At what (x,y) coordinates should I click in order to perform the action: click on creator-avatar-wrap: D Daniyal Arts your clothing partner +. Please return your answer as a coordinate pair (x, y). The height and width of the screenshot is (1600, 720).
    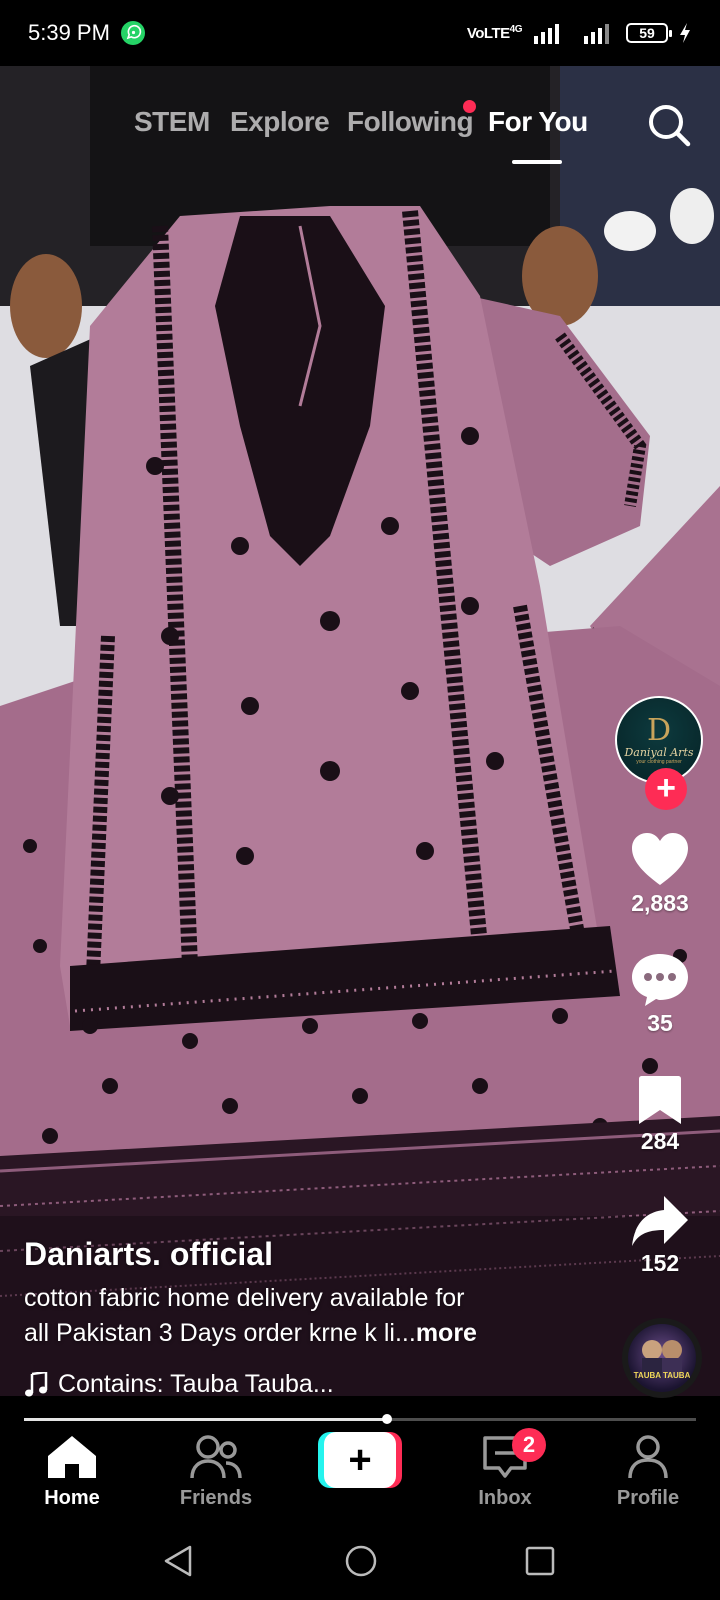
    Looking at the image, I should click on (660, 753).